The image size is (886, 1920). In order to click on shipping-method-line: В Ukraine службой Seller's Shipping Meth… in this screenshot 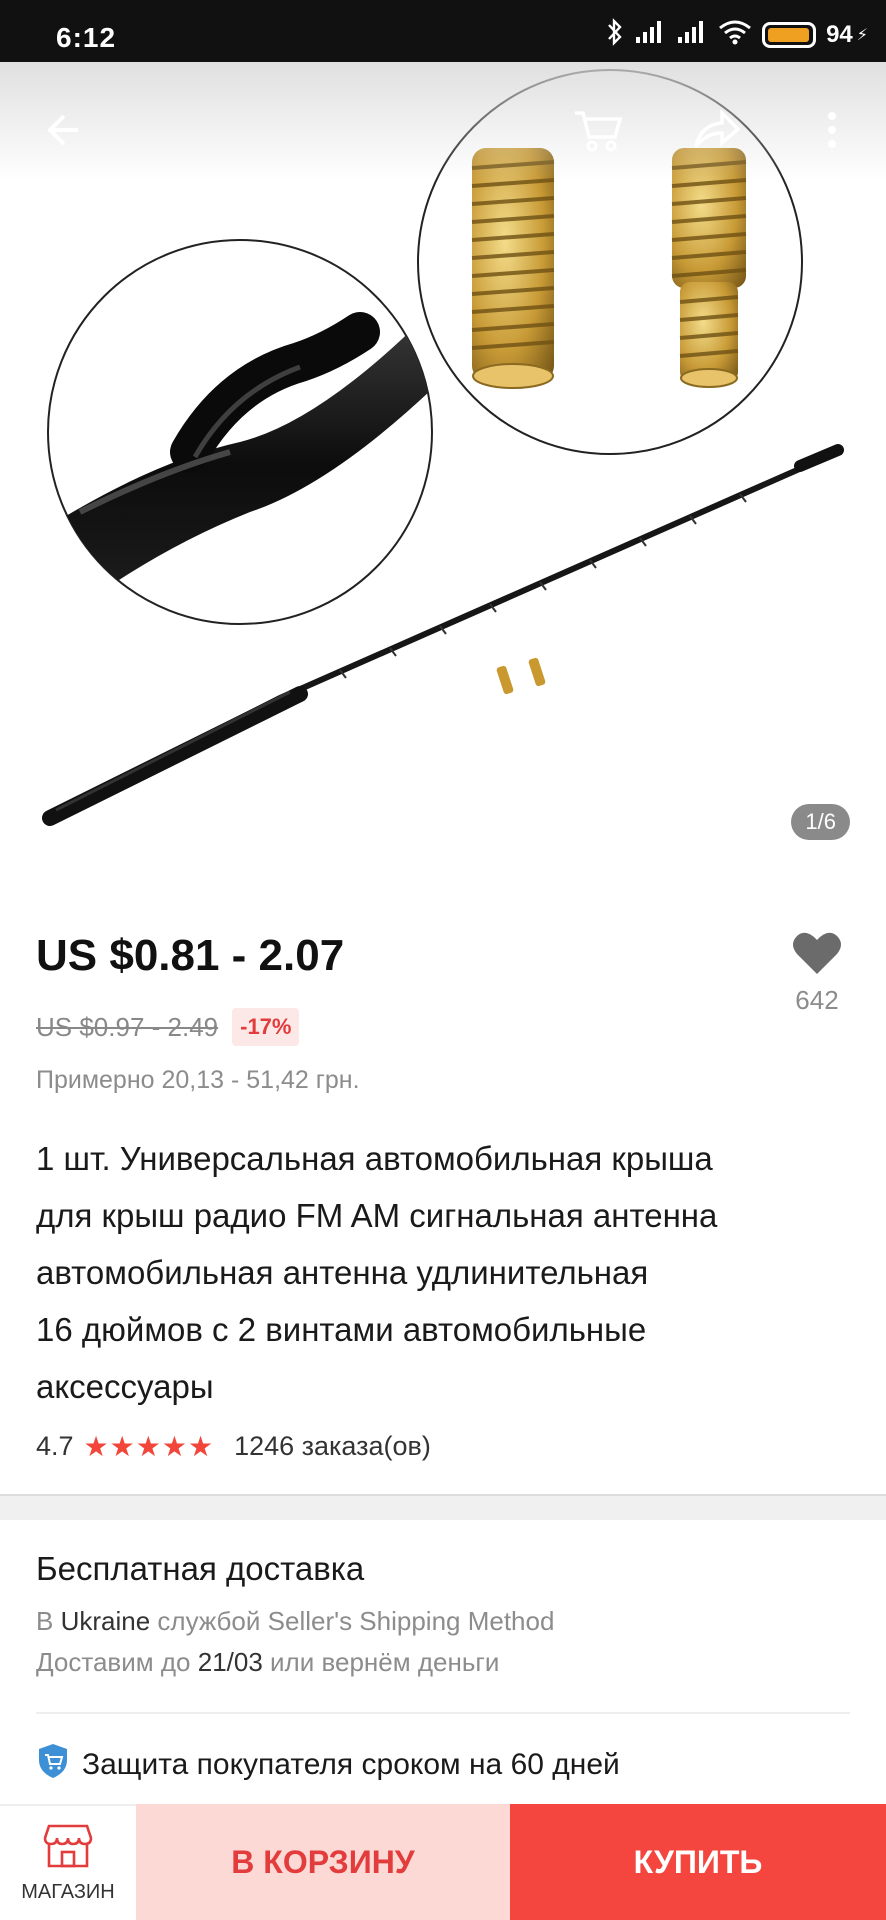, I will do `click(443, 1621)`.